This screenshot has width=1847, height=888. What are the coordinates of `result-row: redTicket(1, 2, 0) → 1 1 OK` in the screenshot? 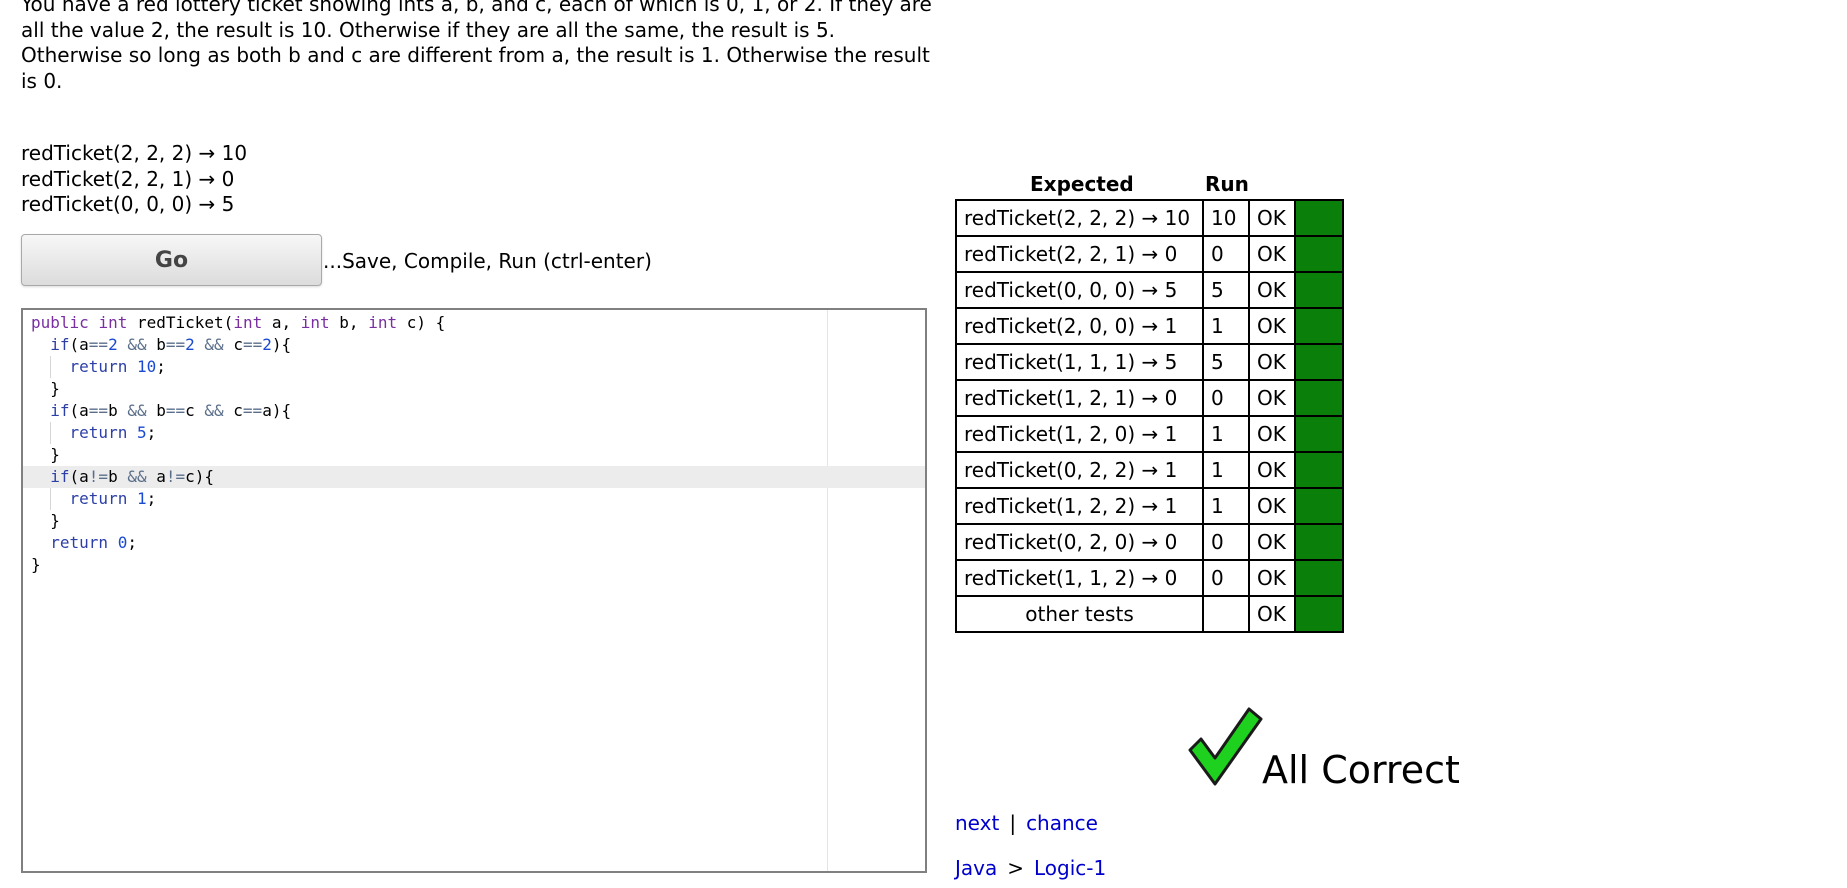 It's located at (1149, 434).